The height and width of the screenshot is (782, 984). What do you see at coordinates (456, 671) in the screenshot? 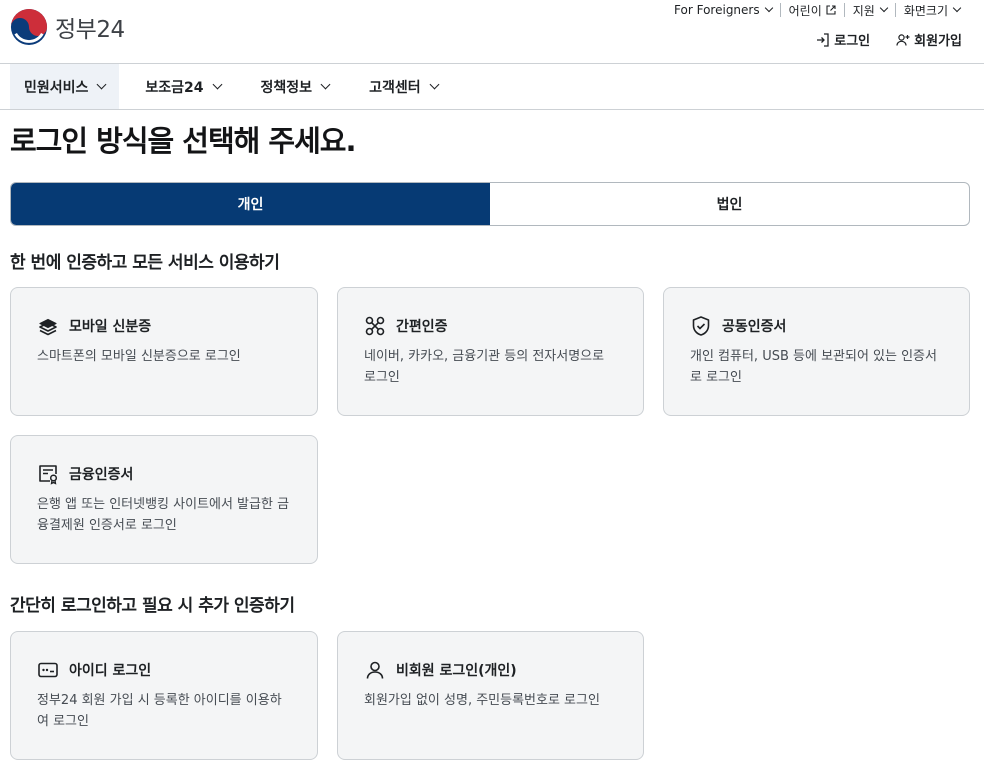
I see `card-title: 비회원 로그인(개인)` at bounding box center [456, 671].